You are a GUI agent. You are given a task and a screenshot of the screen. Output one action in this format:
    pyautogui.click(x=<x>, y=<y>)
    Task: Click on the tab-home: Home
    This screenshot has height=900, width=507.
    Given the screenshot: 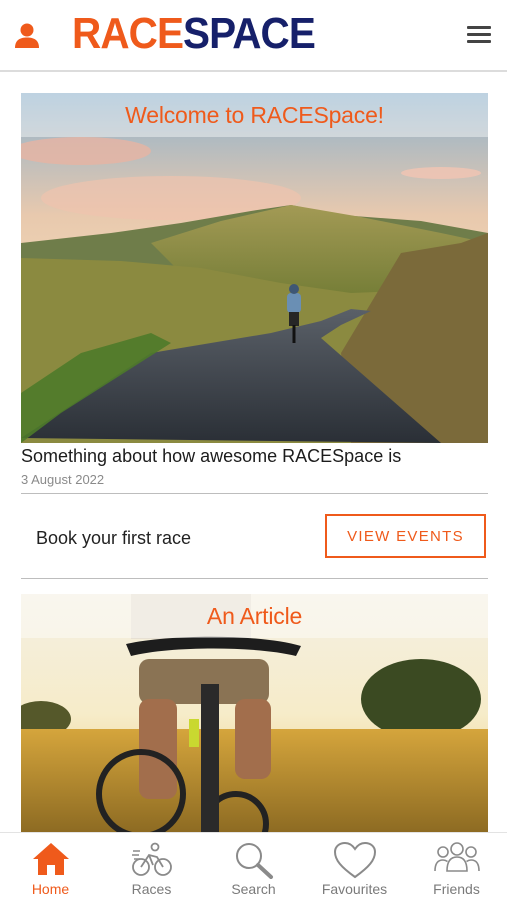 What is the action you would take?
    pyautogui.click(x=50, y=866)
    